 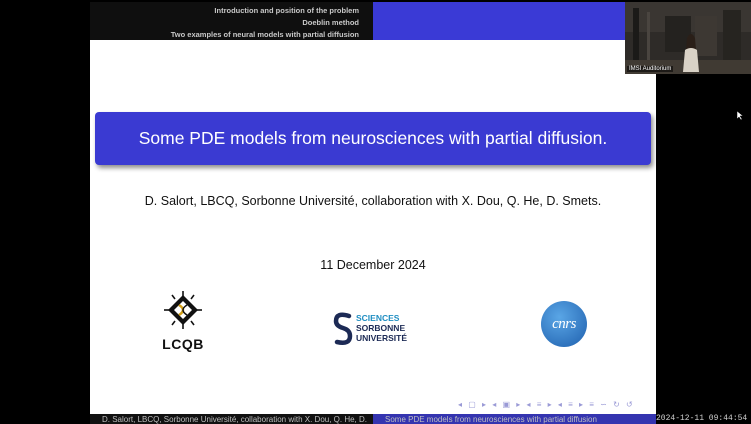 I want to click on video-participant-label: IMSI Auditorium, so click(x=650, y=69).